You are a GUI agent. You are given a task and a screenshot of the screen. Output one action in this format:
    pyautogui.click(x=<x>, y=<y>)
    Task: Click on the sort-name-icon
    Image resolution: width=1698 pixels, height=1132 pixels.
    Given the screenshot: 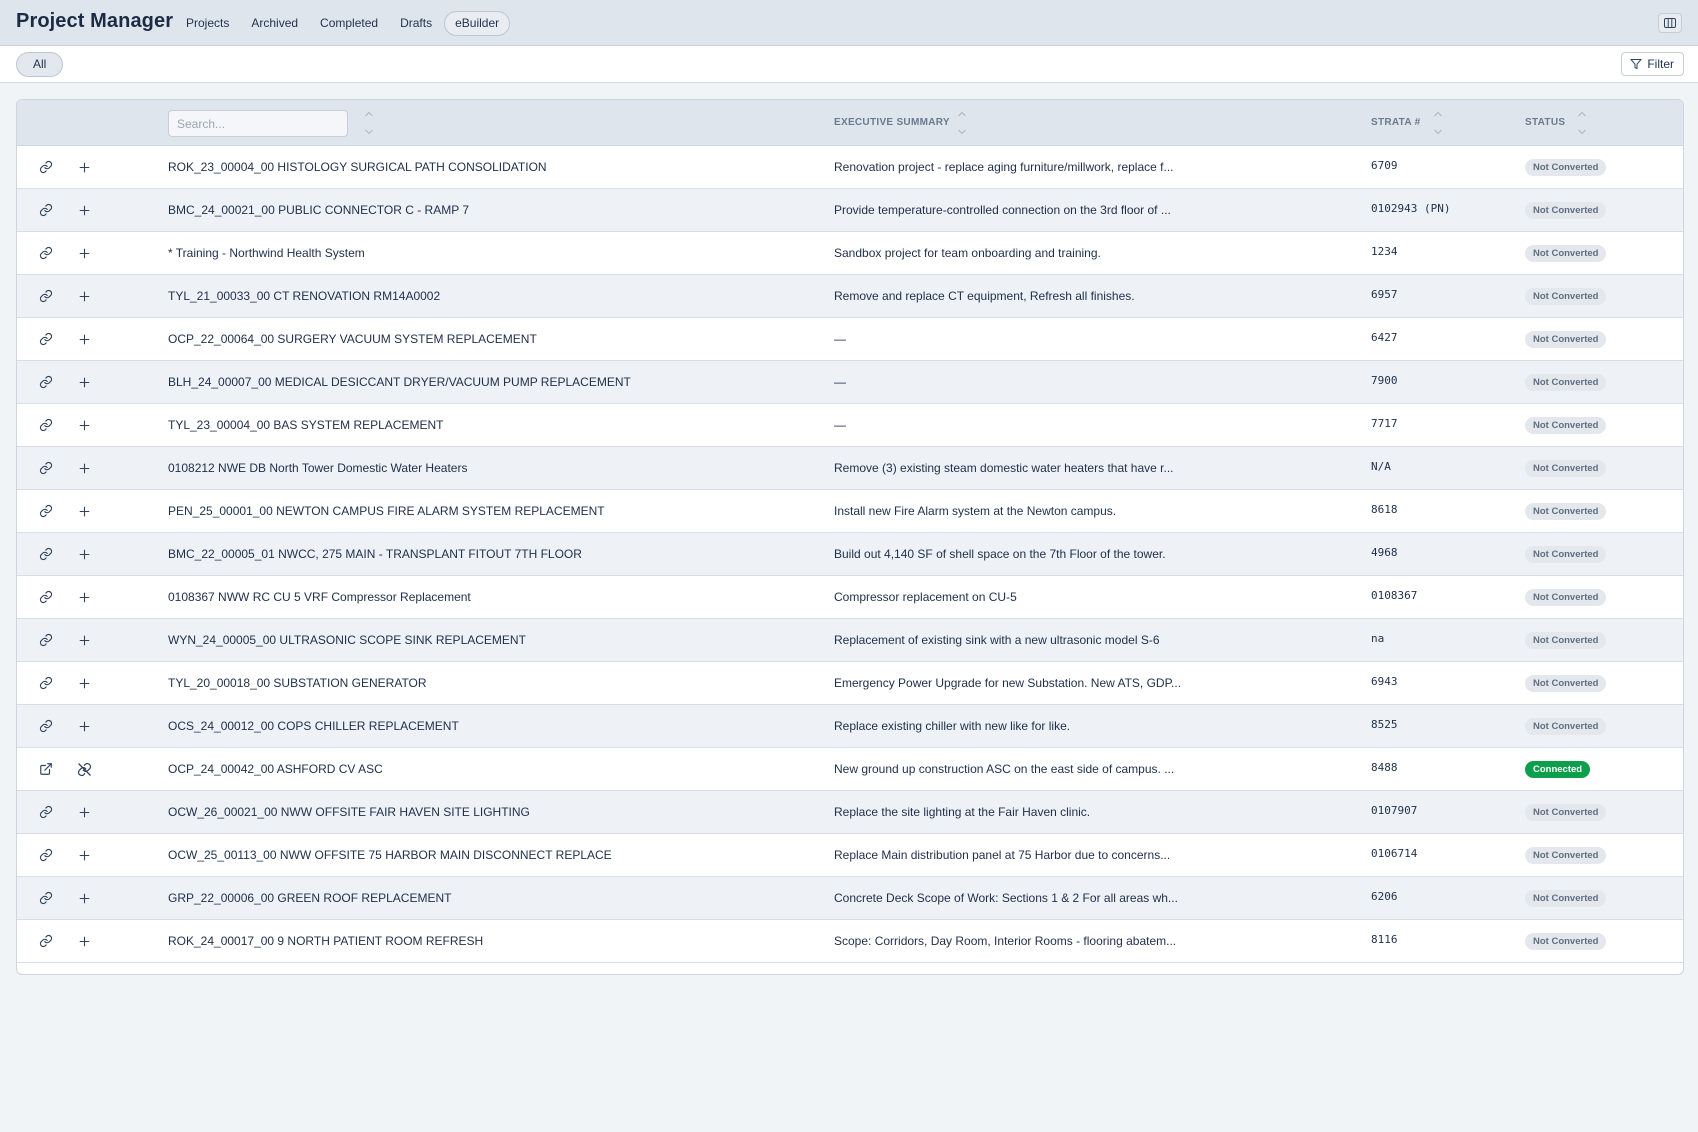 What is the action you would take?
    pyautogui.click(x=369, y=123)
    